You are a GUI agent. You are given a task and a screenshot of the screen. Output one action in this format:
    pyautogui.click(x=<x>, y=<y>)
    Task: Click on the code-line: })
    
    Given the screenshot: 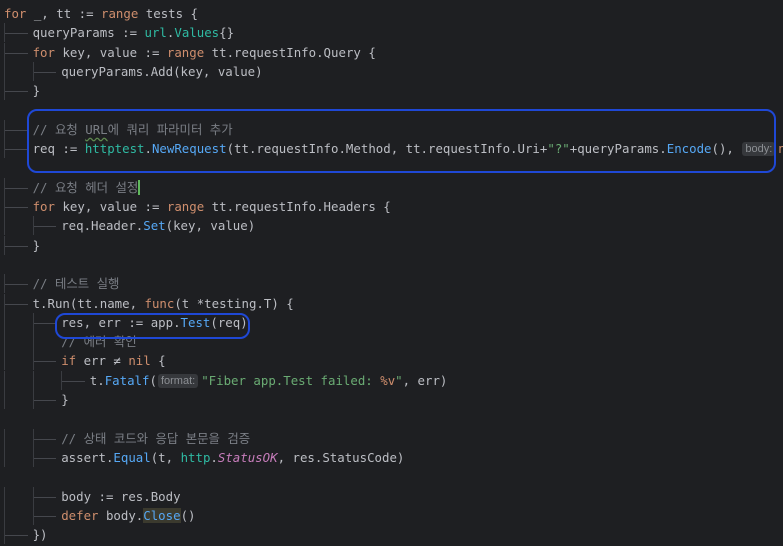 What is the action you would take?
    pyautogui.click(x=391, y=535)
    